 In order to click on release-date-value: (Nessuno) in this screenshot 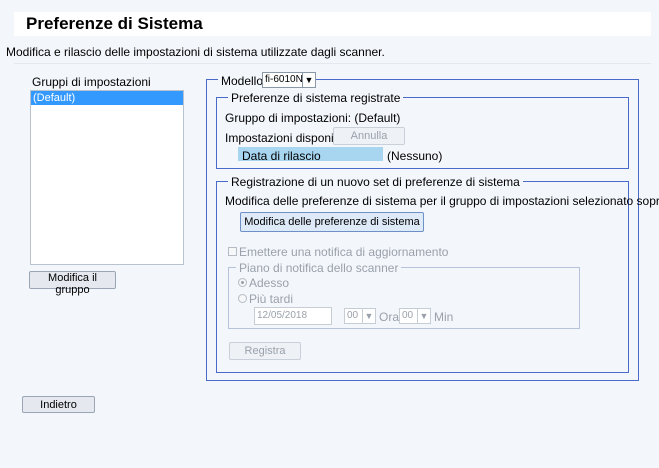, I will do `click(415, 156)`.